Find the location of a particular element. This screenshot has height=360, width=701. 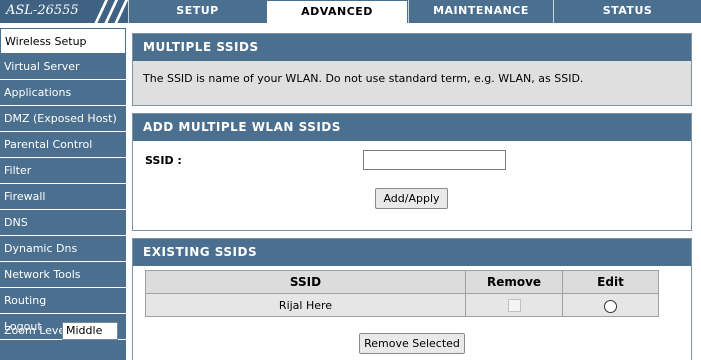

remove-selected-button: Remove Selected is located at coordinates (412, 343).